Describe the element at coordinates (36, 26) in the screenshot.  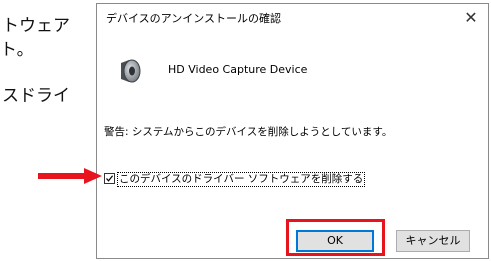
I see `background-text-line-1: トウェア` at that location.